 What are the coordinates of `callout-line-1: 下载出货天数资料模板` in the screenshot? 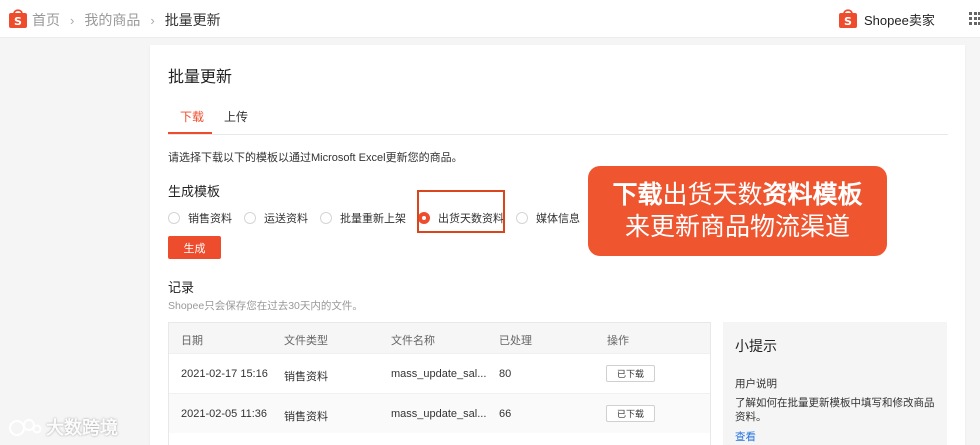 It's located at (737, 195).